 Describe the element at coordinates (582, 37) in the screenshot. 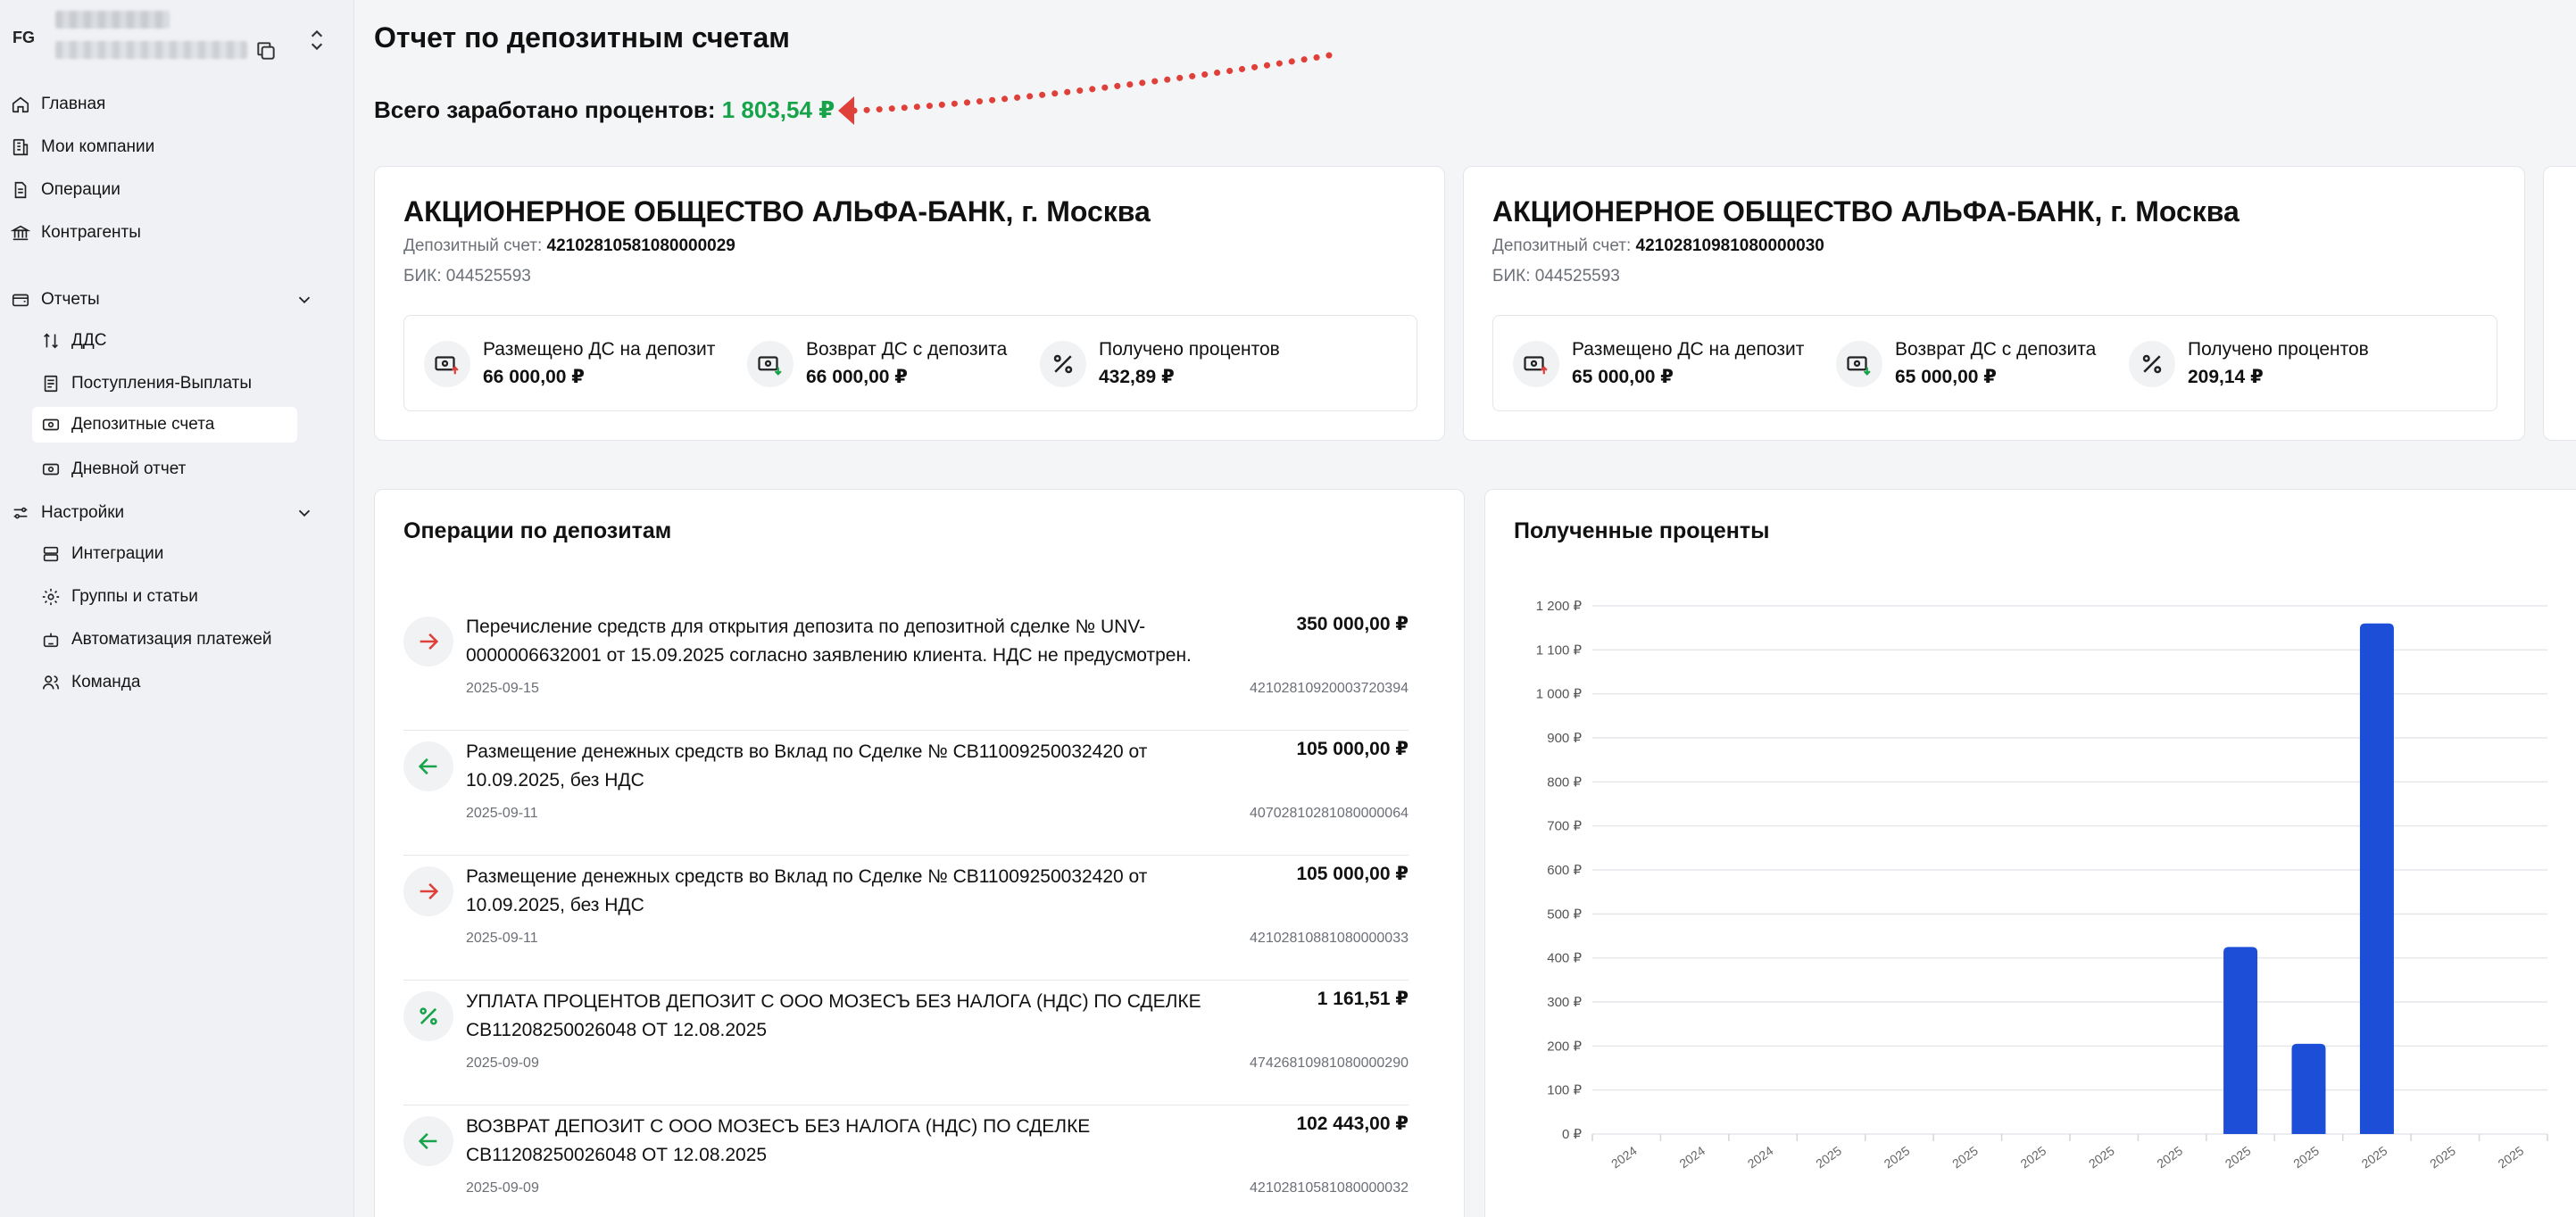

I see `page-title: Отчет по депозитным счетам` at that location.